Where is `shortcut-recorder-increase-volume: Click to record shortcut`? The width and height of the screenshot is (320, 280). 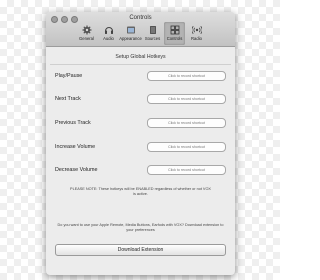 shortcut-recorder-increase-volume: Click to record shortcut is located at coordinates (186, 147).